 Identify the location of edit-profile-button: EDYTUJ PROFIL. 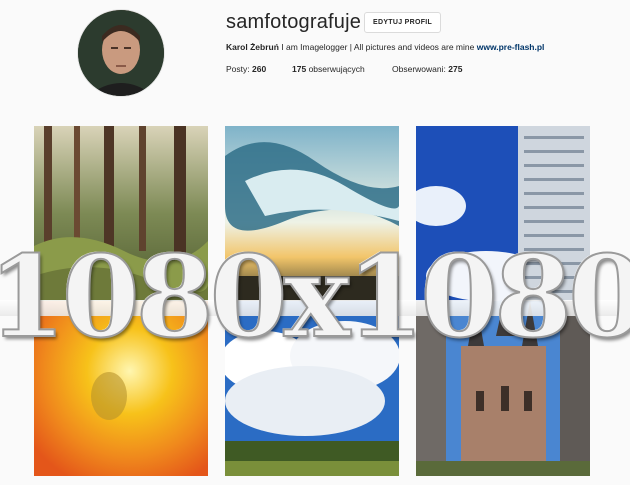
(403, 22).